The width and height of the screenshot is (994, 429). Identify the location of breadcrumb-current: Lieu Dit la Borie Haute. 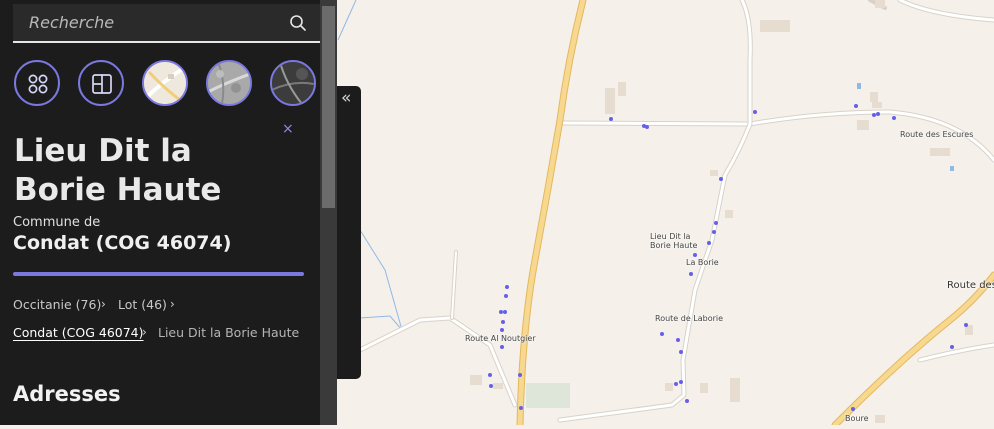
(229, 332).